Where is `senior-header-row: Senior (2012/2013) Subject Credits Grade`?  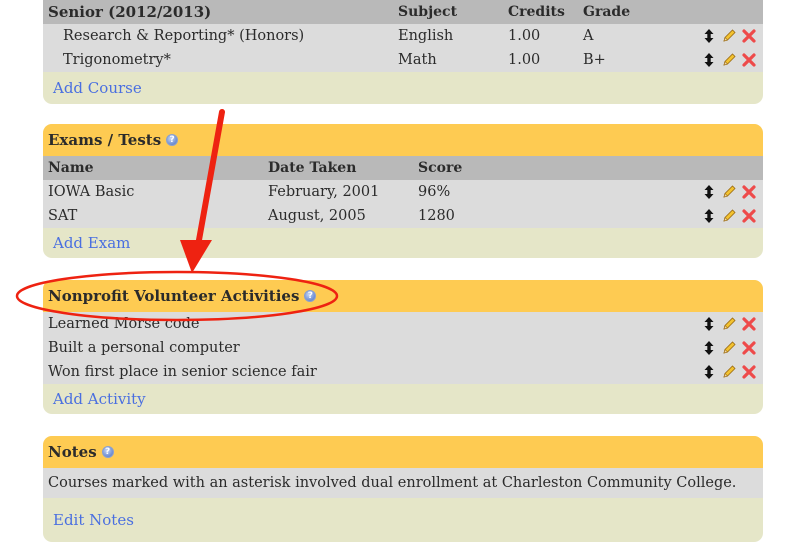
senior-header-row: Senior (2012/2013) Subject Credits Grade is located at coordinates (403, 12).